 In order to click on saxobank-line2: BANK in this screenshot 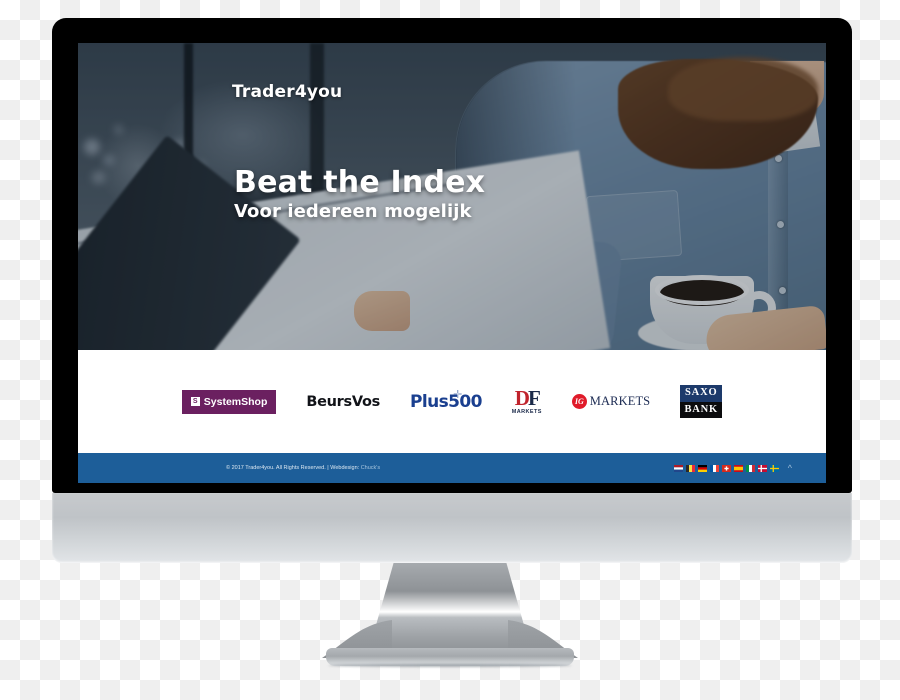, I will do `click(701, 409)`.